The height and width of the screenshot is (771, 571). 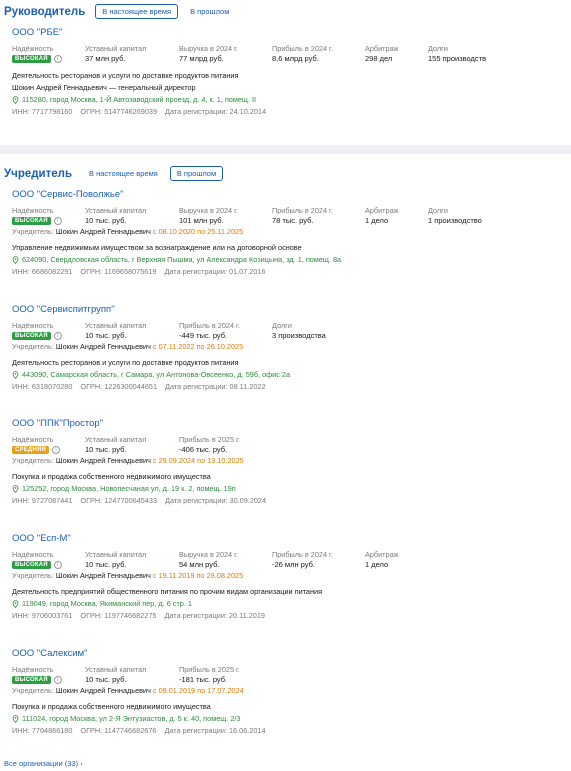 I want to click on org-ogrn: ОГРН: 1247700645433, so click(x=118, y=500).